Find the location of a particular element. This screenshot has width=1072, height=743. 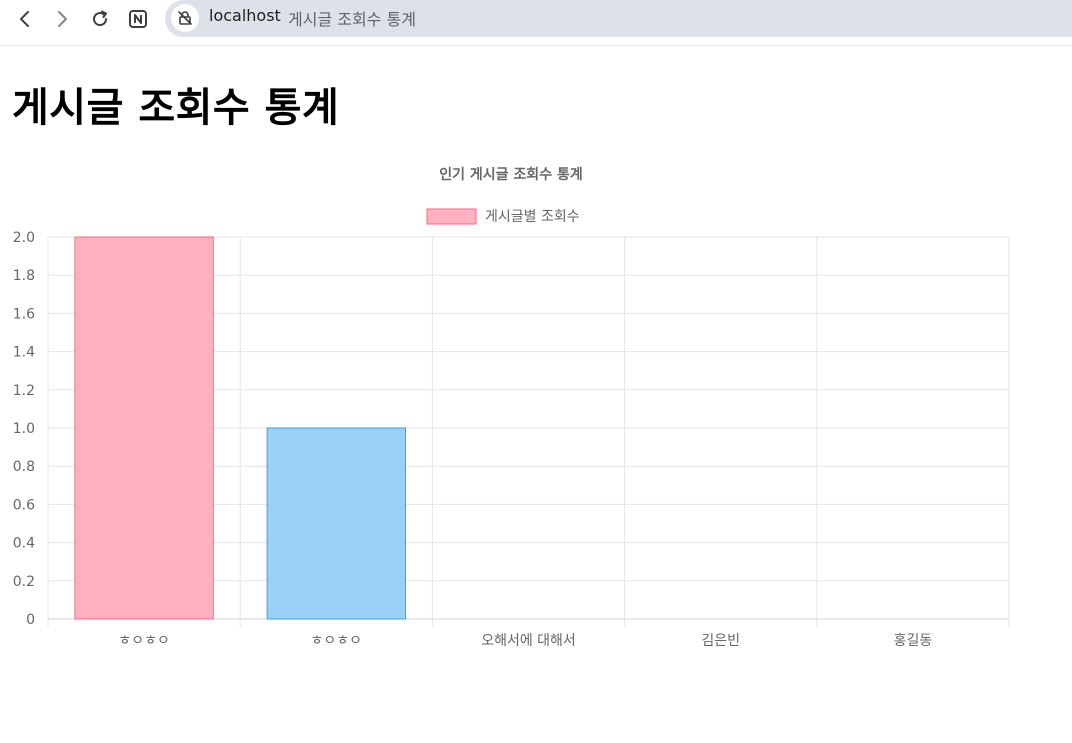

y-tick-label: 1.6 is located at coordinates (24, 314).